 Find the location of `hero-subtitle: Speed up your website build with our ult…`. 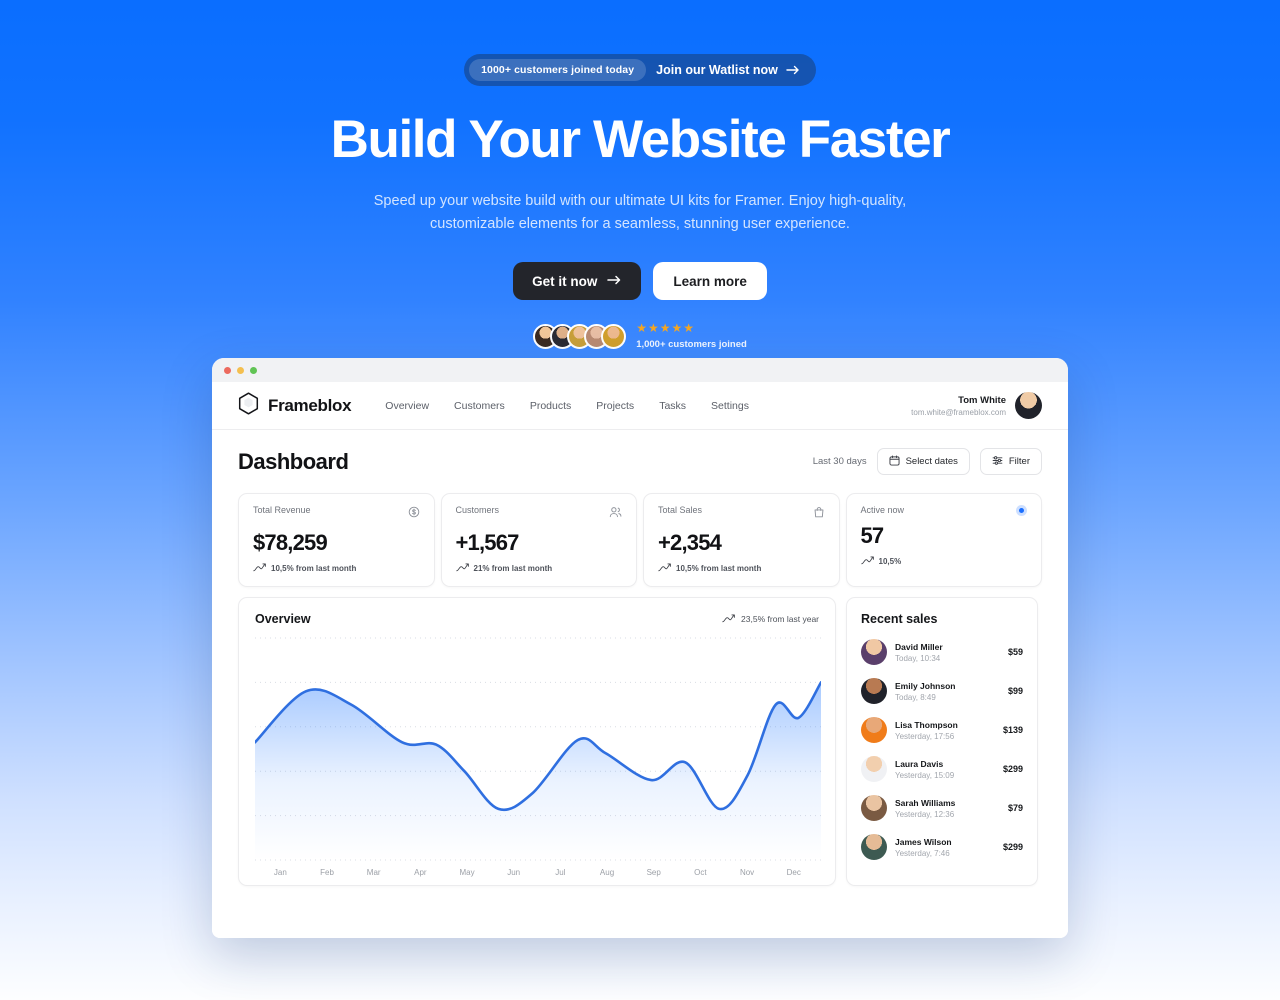

hero-subtitle: Speed up your website build with our ult… is located at coordinates (640, 213).